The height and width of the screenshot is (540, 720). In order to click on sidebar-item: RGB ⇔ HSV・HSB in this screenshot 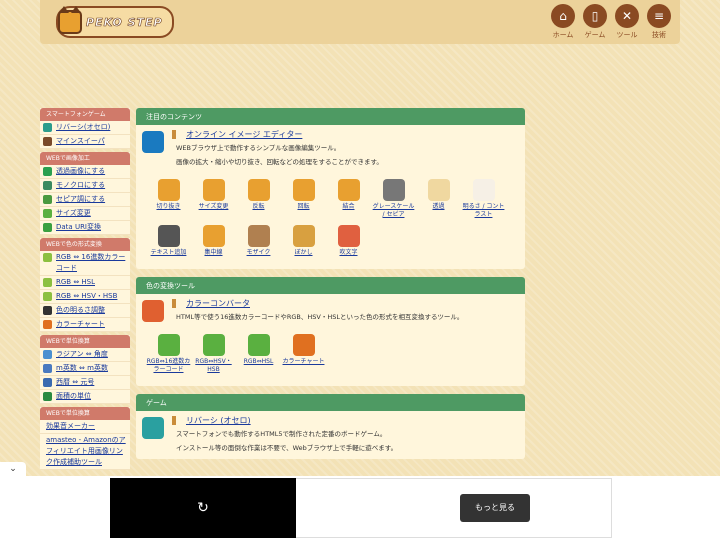, I will do `click(85, 297)`.